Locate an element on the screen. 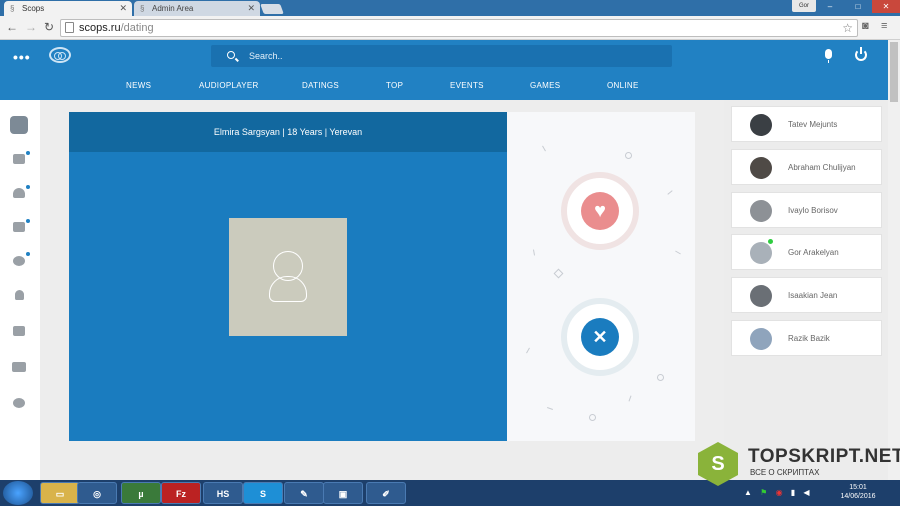 This screenshot has height=506, width=900. close-window-icon: ✕ is located at coordinates (886, 6).